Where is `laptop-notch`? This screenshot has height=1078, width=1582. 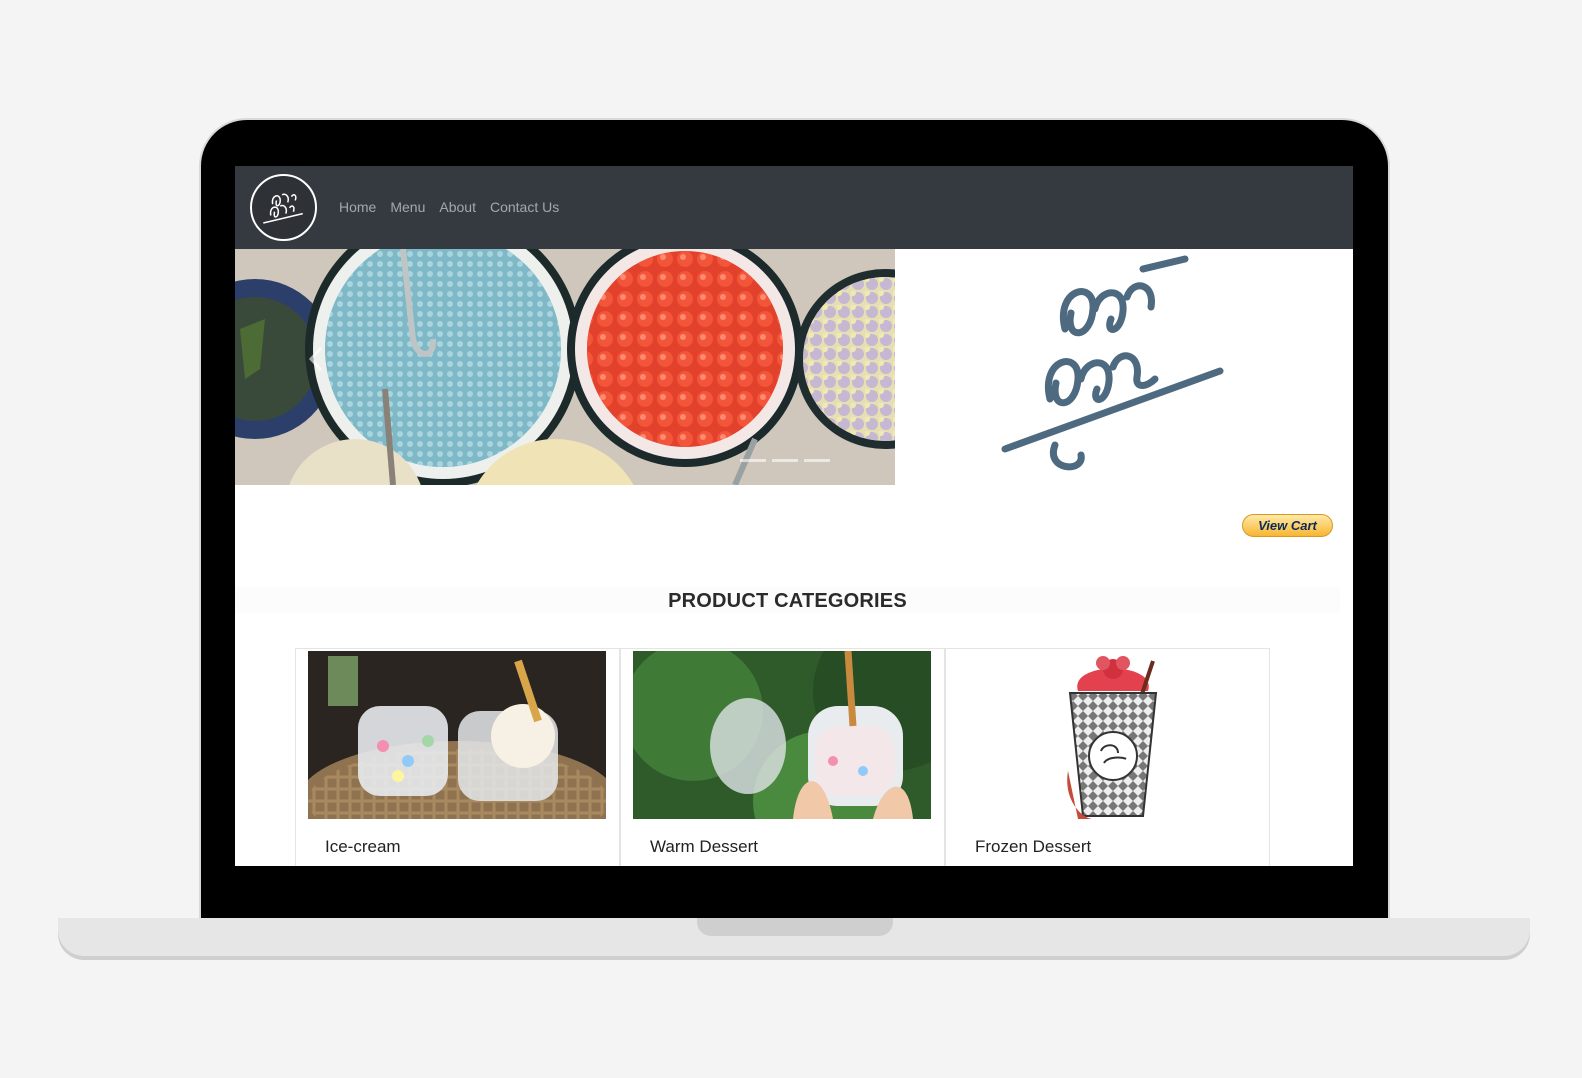
laptop-notch is located at coordinates (795, 927).